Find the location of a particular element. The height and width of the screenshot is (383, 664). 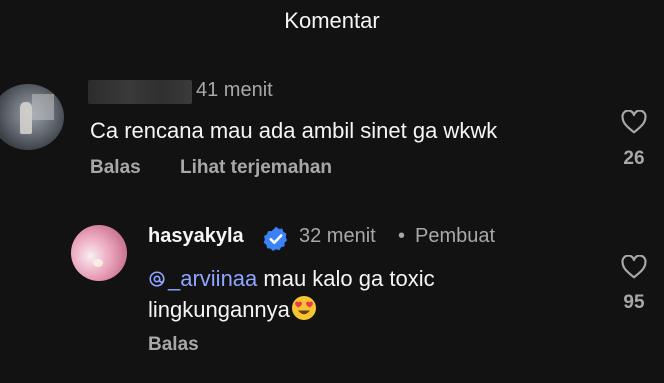

username: hasyakyla is located at coordinates (196, 236).